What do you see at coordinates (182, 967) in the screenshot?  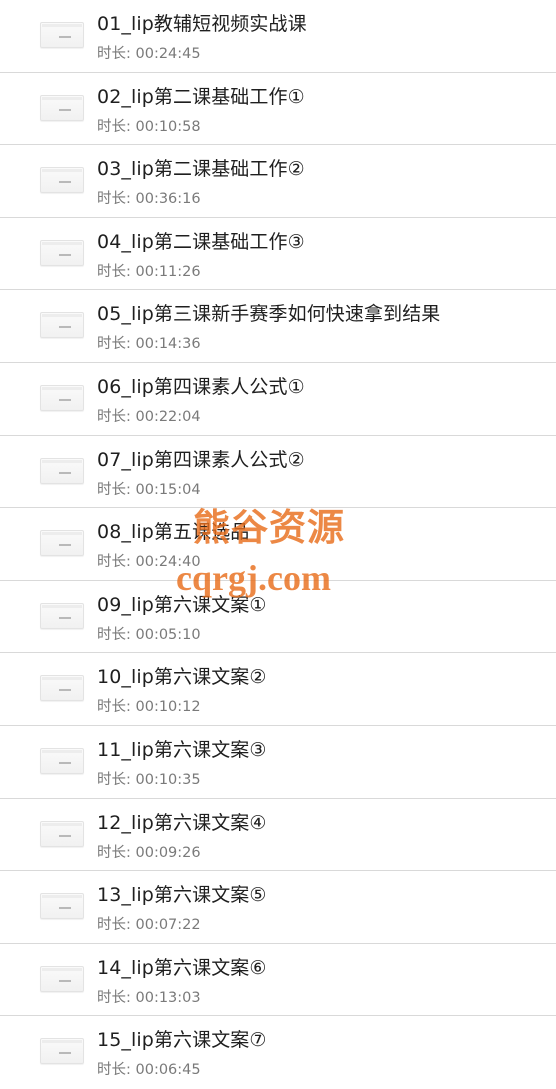 I see `file-name: 14_lip第六课文案⑥` at bounding box center [182, 967].